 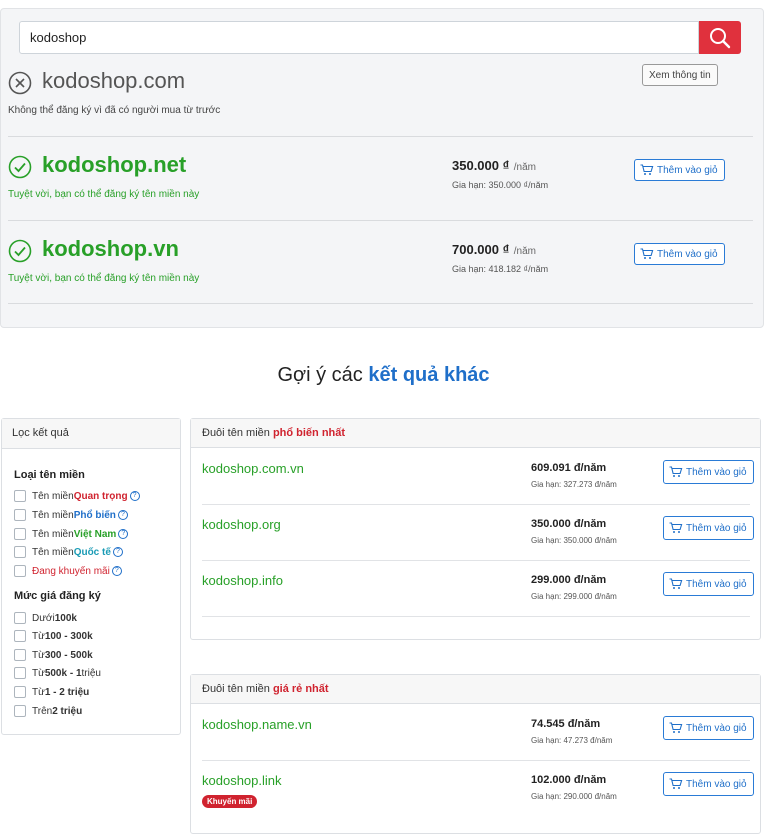 I want to click on suggestion-domain: kodoshop.info, so click(x=242, y=580).